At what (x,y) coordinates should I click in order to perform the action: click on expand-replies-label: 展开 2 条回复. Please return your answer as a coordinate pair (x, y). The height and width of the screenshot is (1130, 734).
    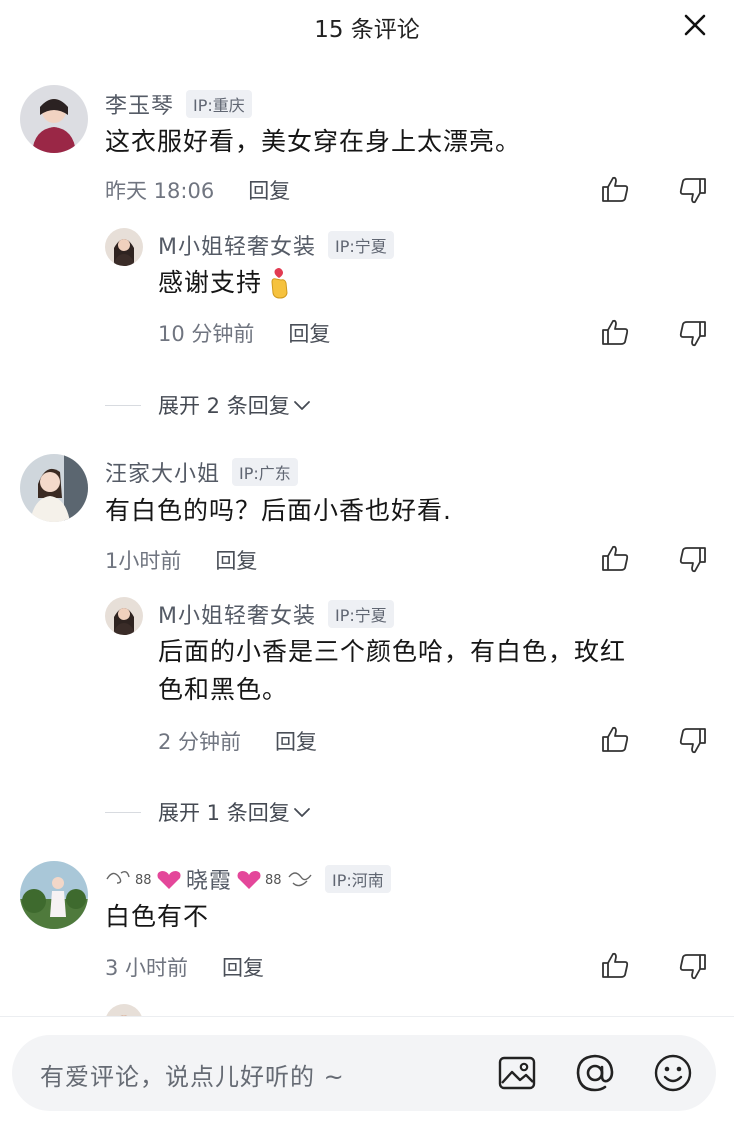
    Looking at the image, I should click on (224, 406).